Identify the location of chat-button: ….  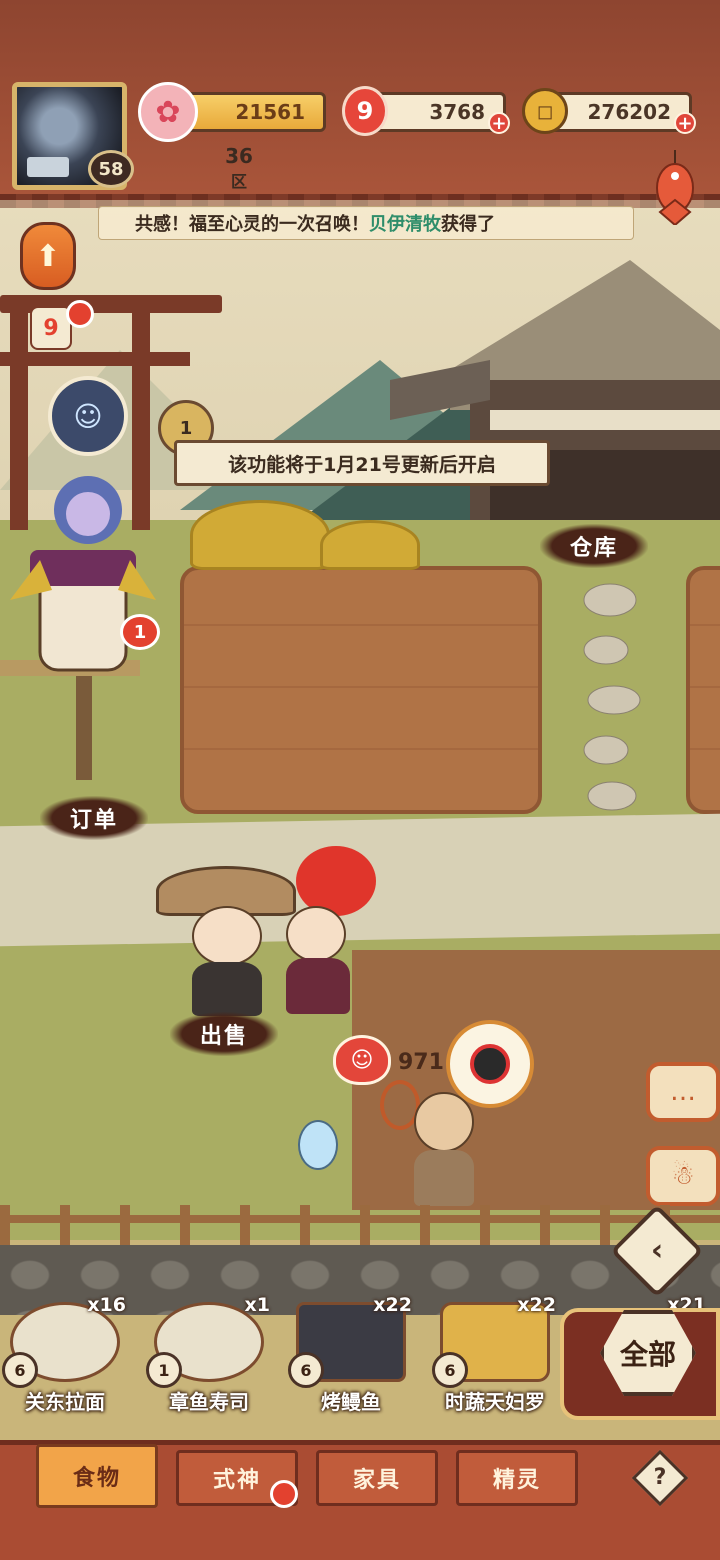
(683, 1092).